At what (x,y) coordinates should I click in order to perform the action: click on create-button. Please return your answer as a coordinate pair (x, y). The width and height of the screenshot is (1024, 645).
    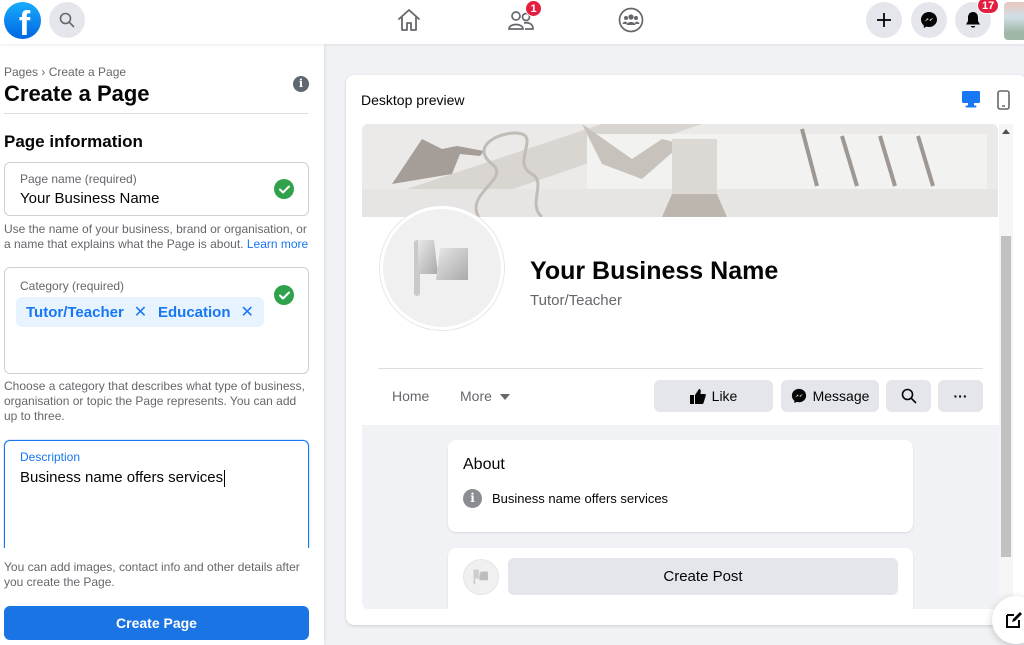
    Looking at the image, I should click on (884, 20).